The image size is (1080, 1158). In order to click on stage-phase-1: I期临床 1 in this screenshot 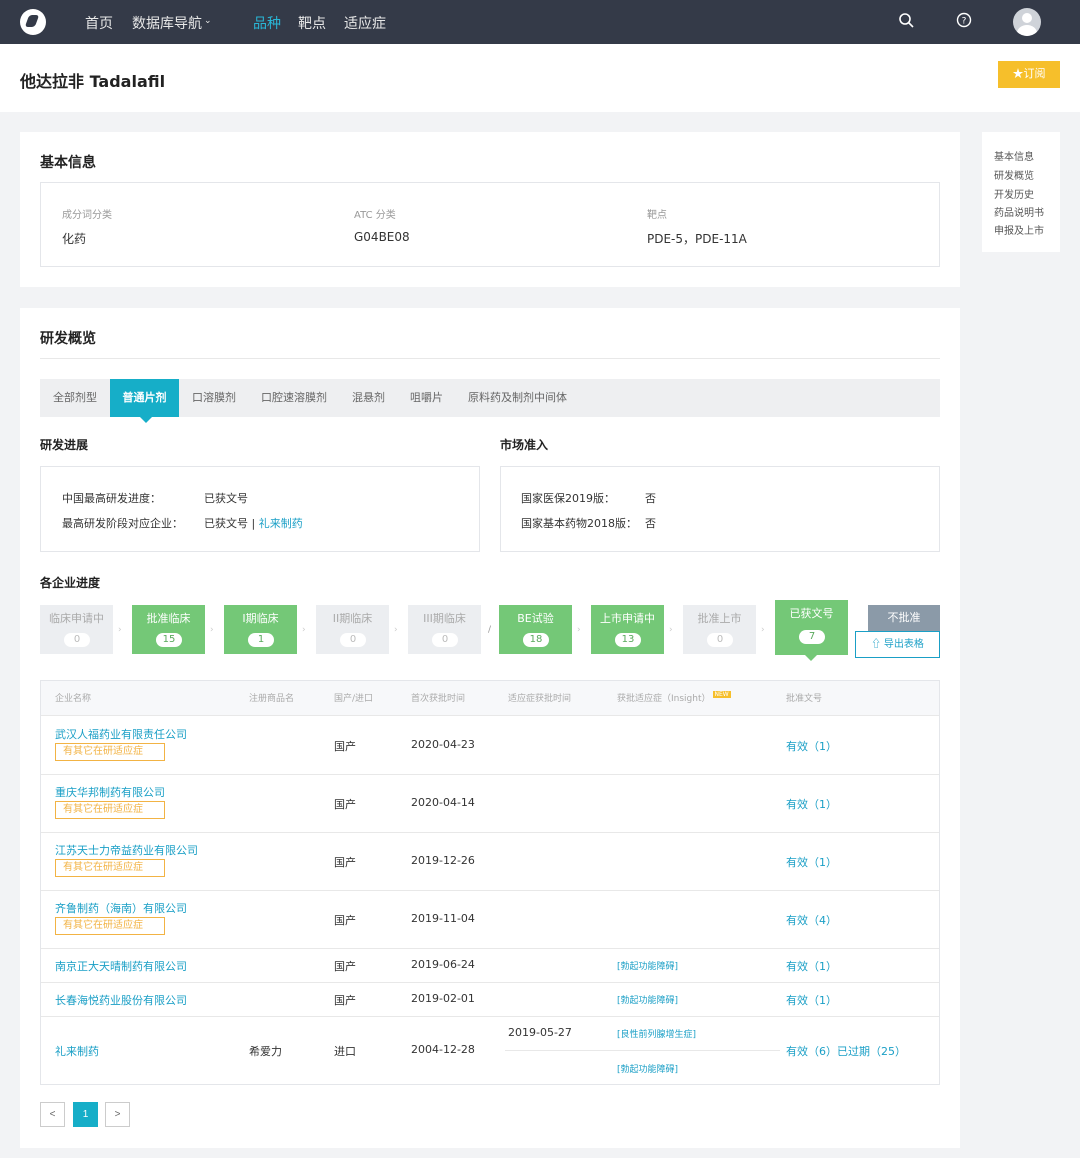, I will do `click(260, 629)`.